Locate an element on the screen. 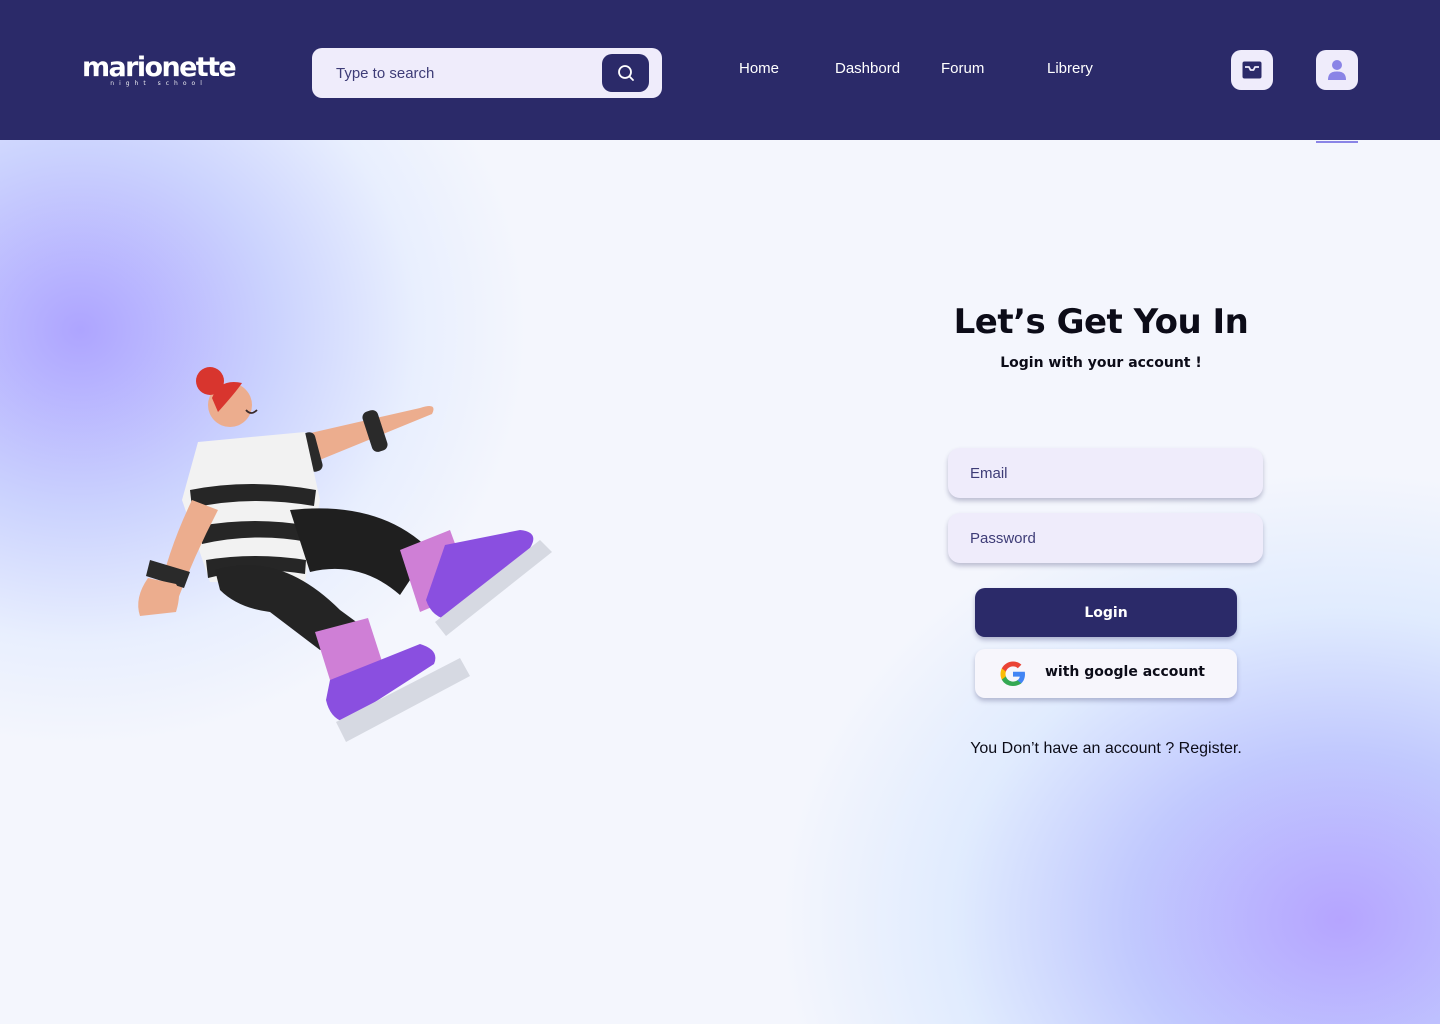 The width and height of the screenshot is (1440, 1024). google-login-button: with google account is located at coordinates (1106, 673).